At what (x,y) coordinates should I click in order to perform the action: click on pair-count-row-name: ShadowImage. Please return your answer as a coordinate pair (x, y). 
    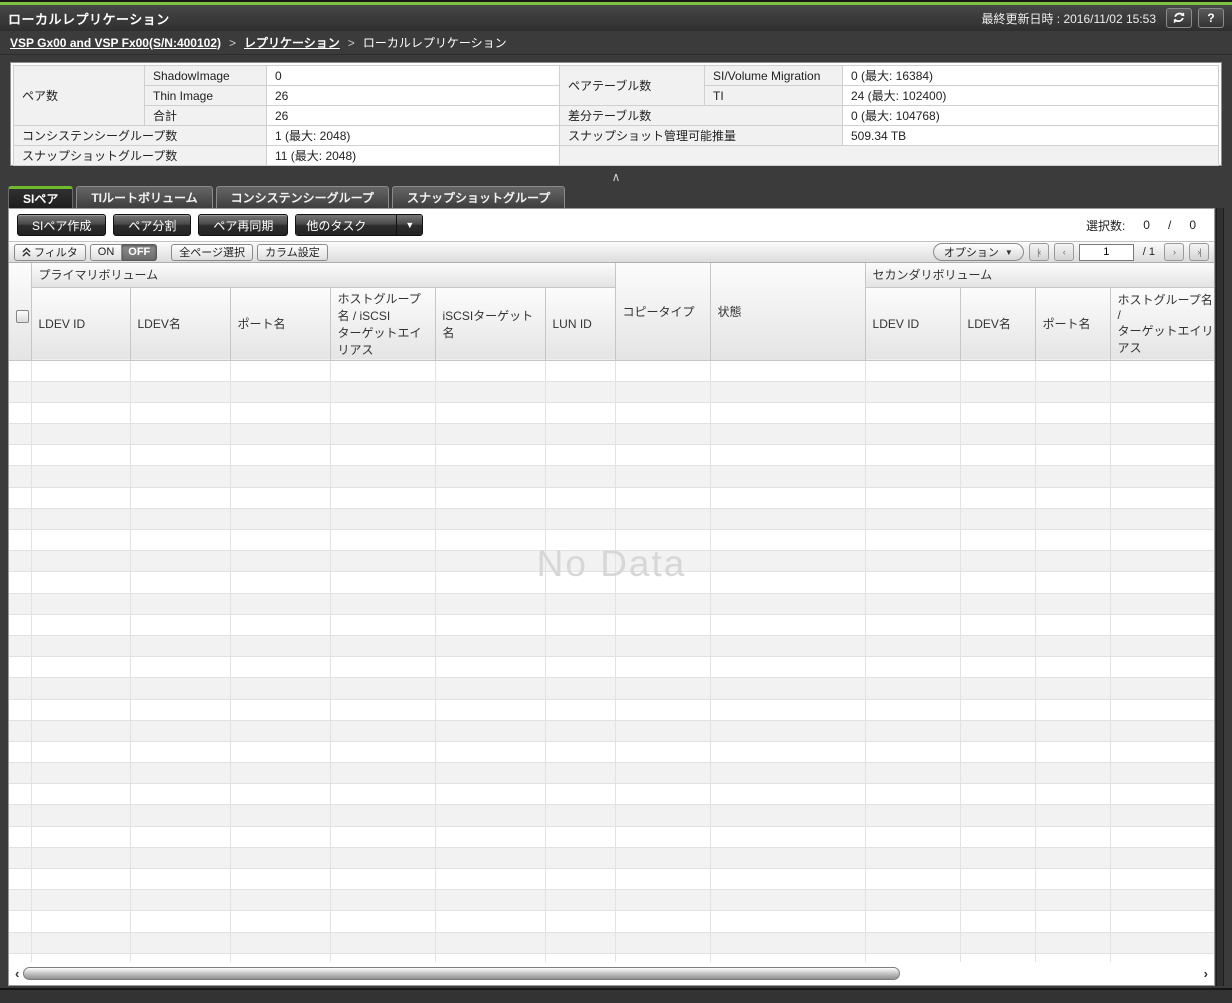
    Looking at the image, I should click on (205, 75).